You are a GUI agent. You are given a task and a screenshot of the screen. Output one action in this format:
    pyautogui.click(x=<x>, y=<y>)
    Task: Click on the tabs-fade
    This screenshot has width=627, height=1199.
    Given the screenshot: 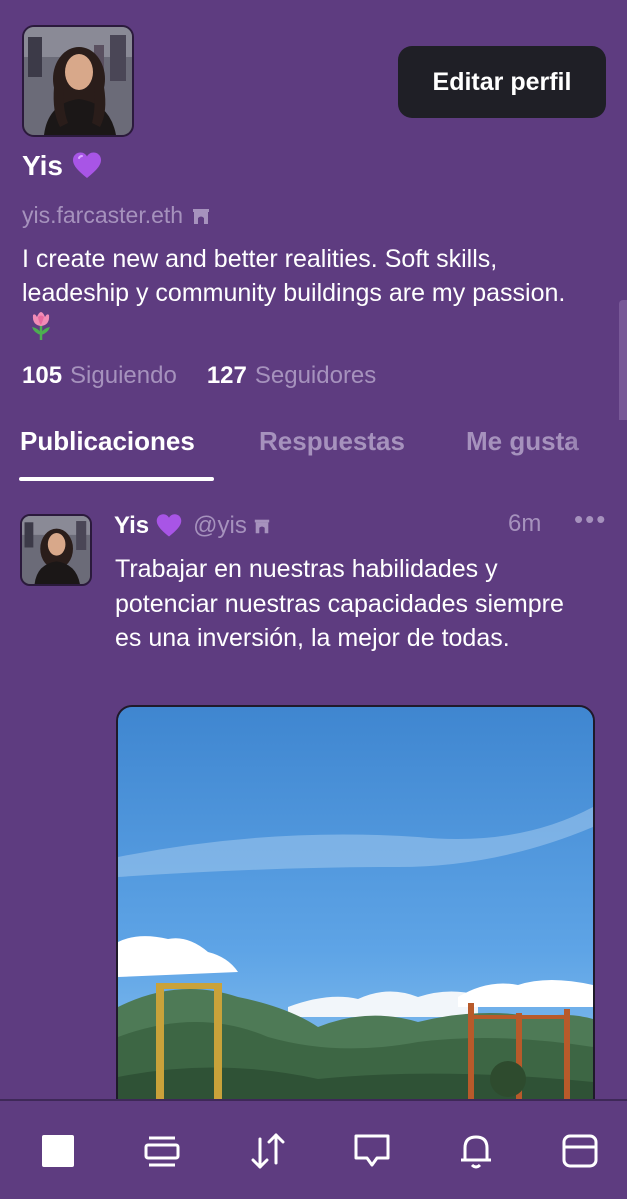 What is the action you would take?
    pyautogui.click(x=597, y=451)
    